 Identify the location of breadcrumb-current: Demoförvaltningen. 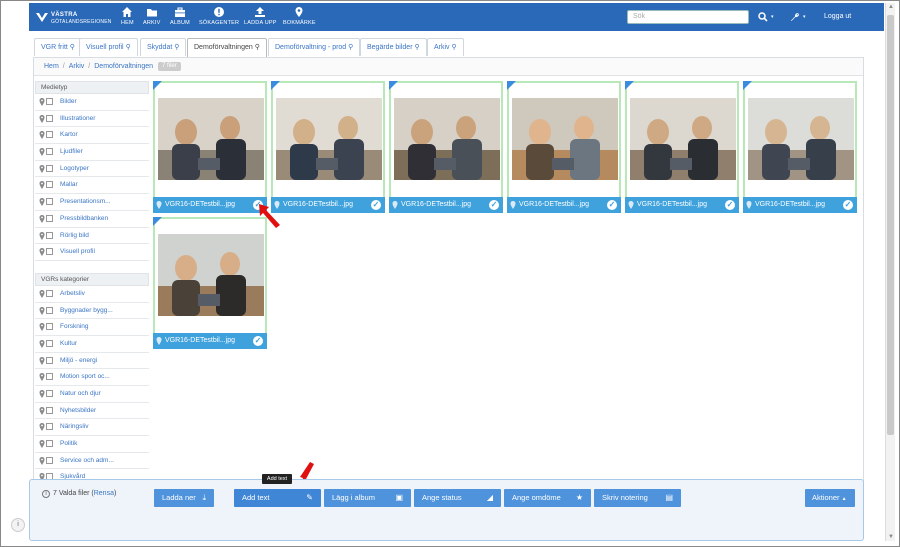
(123, 66).